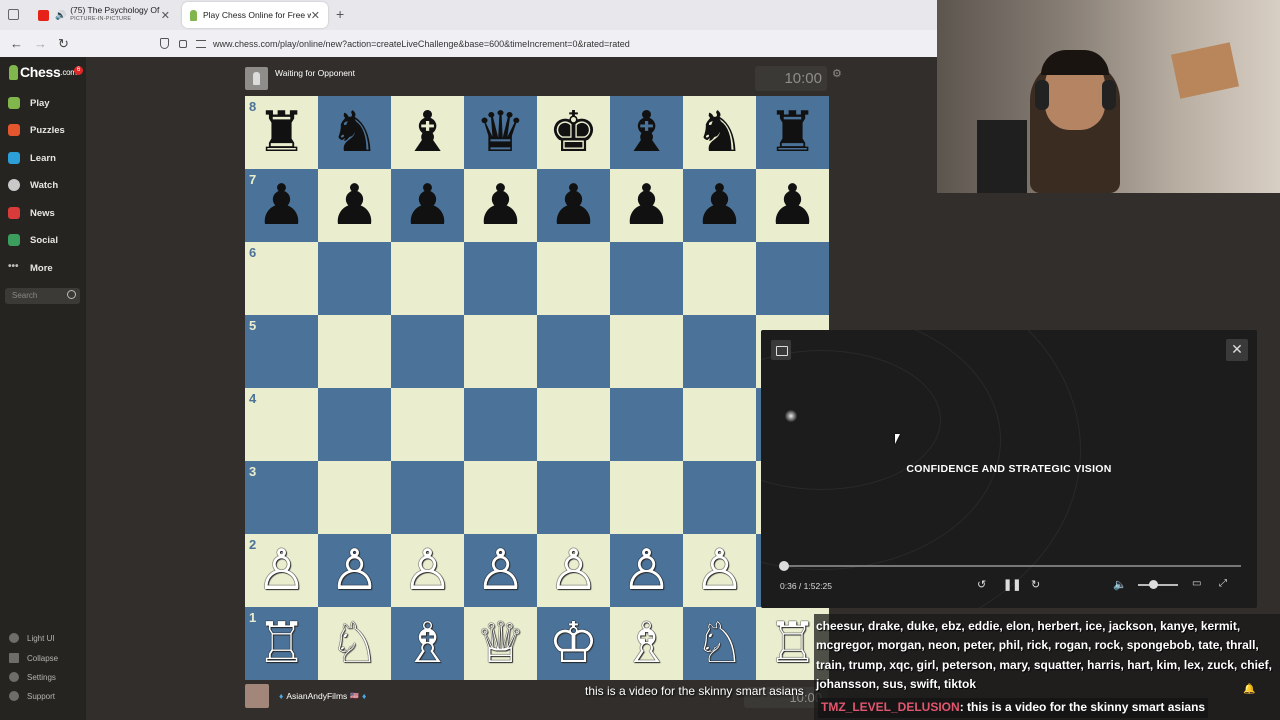 This screenshot has width=1280, height=720. What do you see at coordinates (43, 72) in the screenshot?
I see `chess-logo: Chess .com` at bounding box center [43, 72].